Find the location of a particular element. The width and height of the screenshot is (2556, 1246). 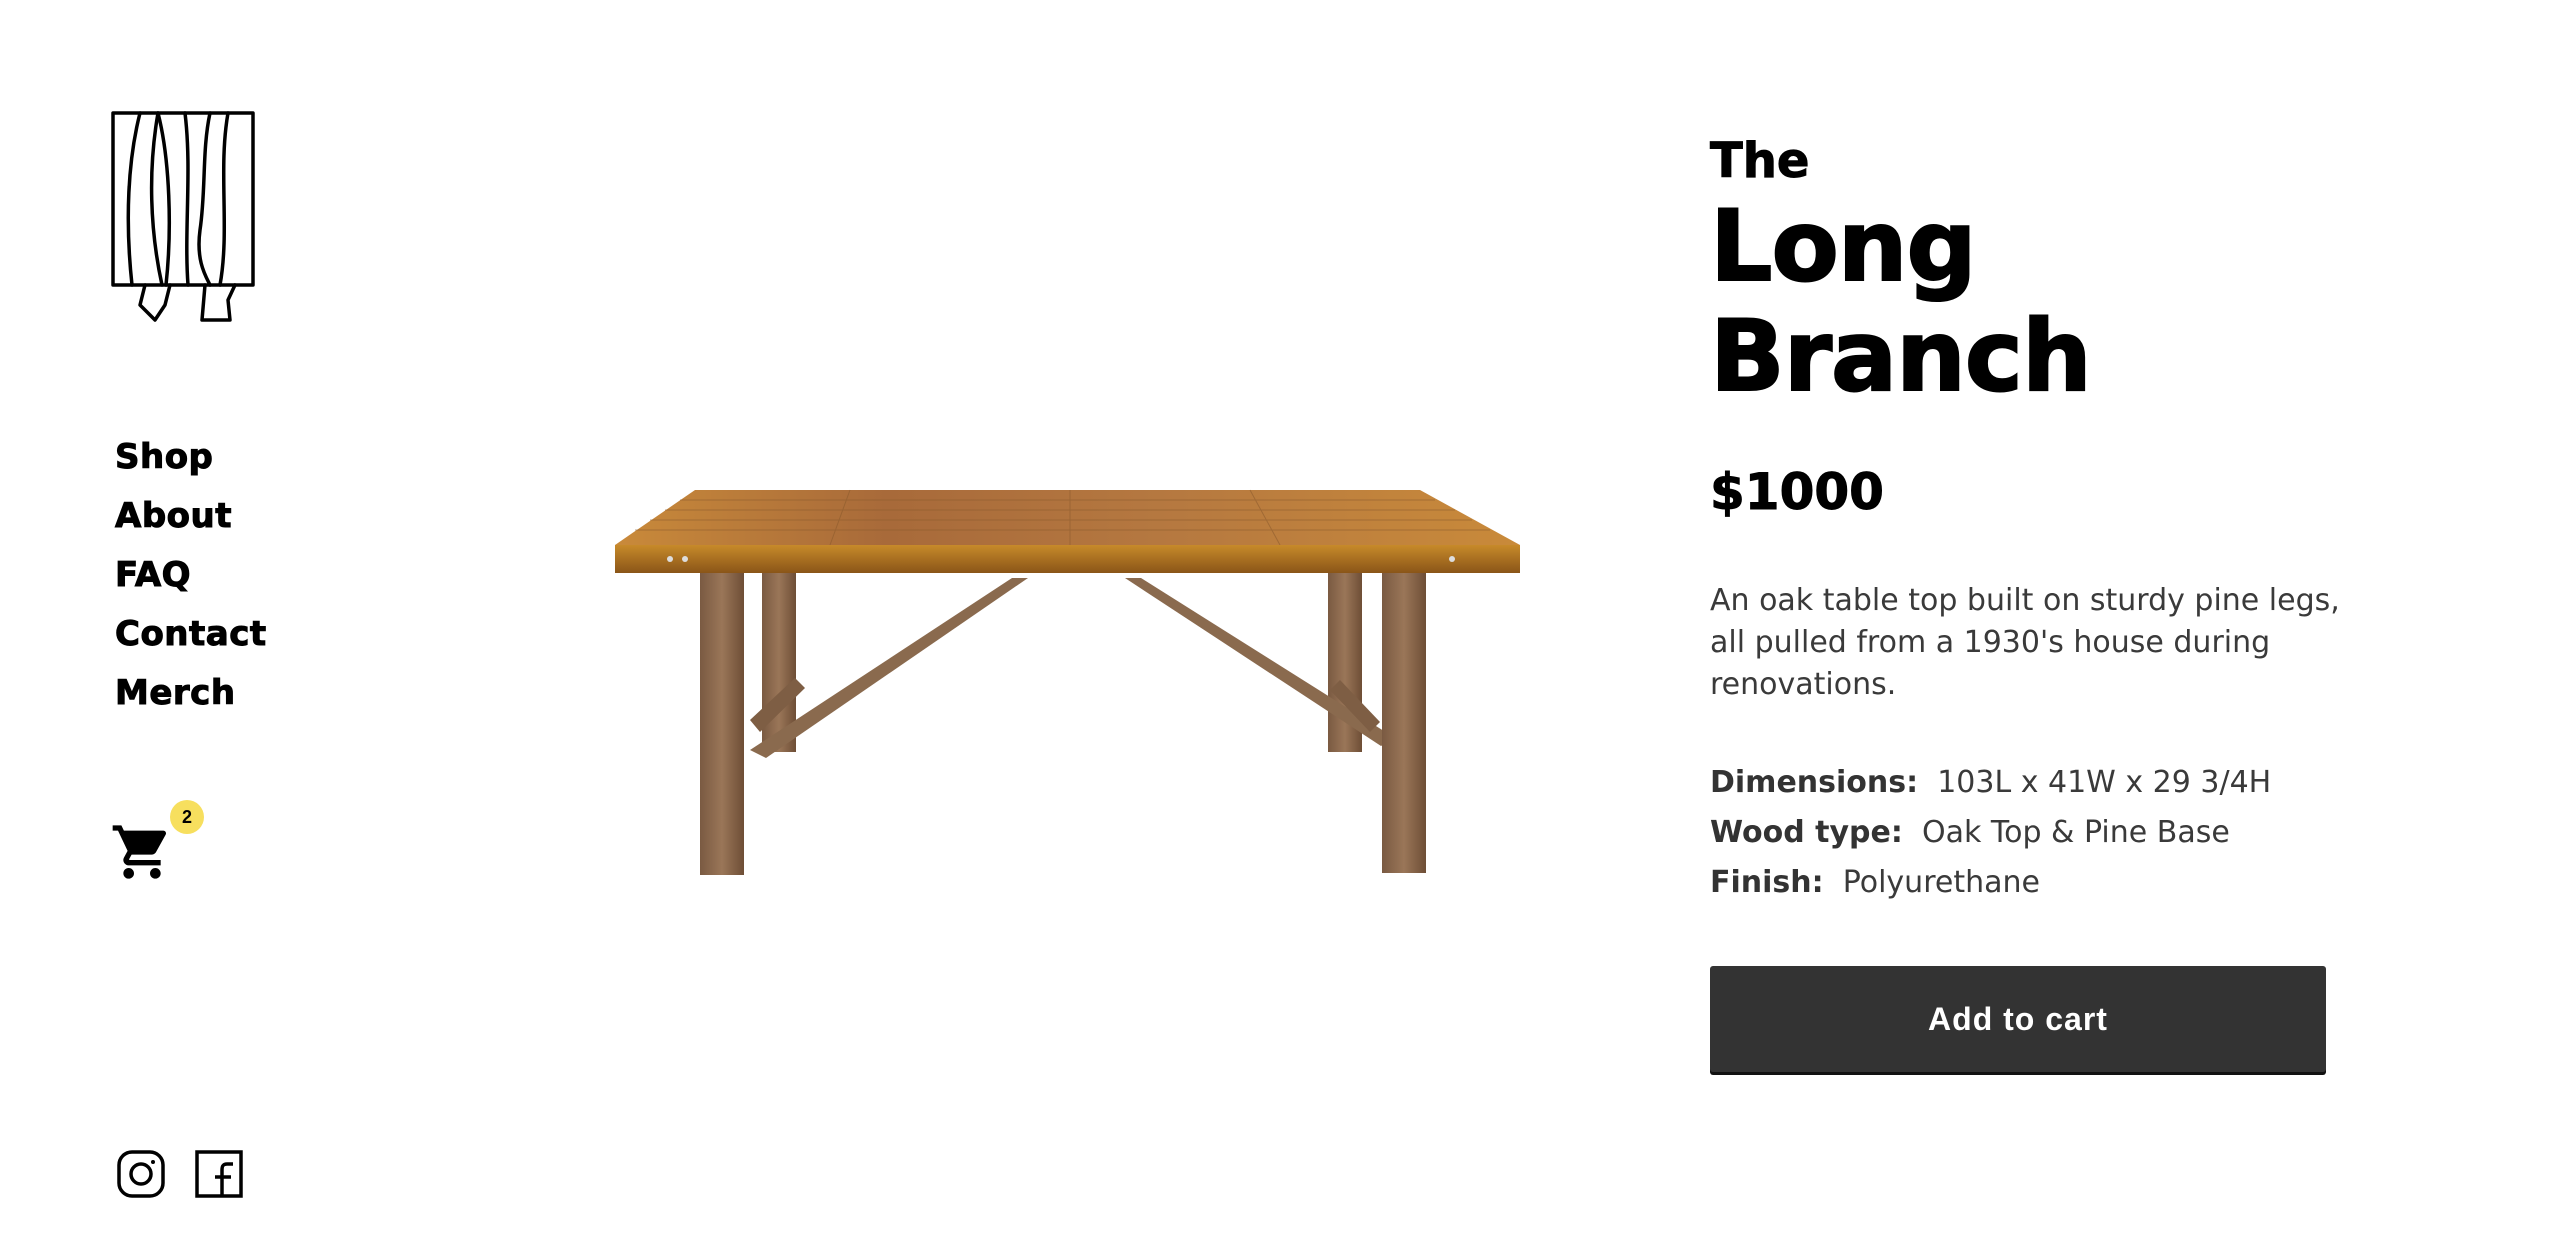

main-nav: Shop About FAQ Contact Merch is located at coordinates (191, 575).